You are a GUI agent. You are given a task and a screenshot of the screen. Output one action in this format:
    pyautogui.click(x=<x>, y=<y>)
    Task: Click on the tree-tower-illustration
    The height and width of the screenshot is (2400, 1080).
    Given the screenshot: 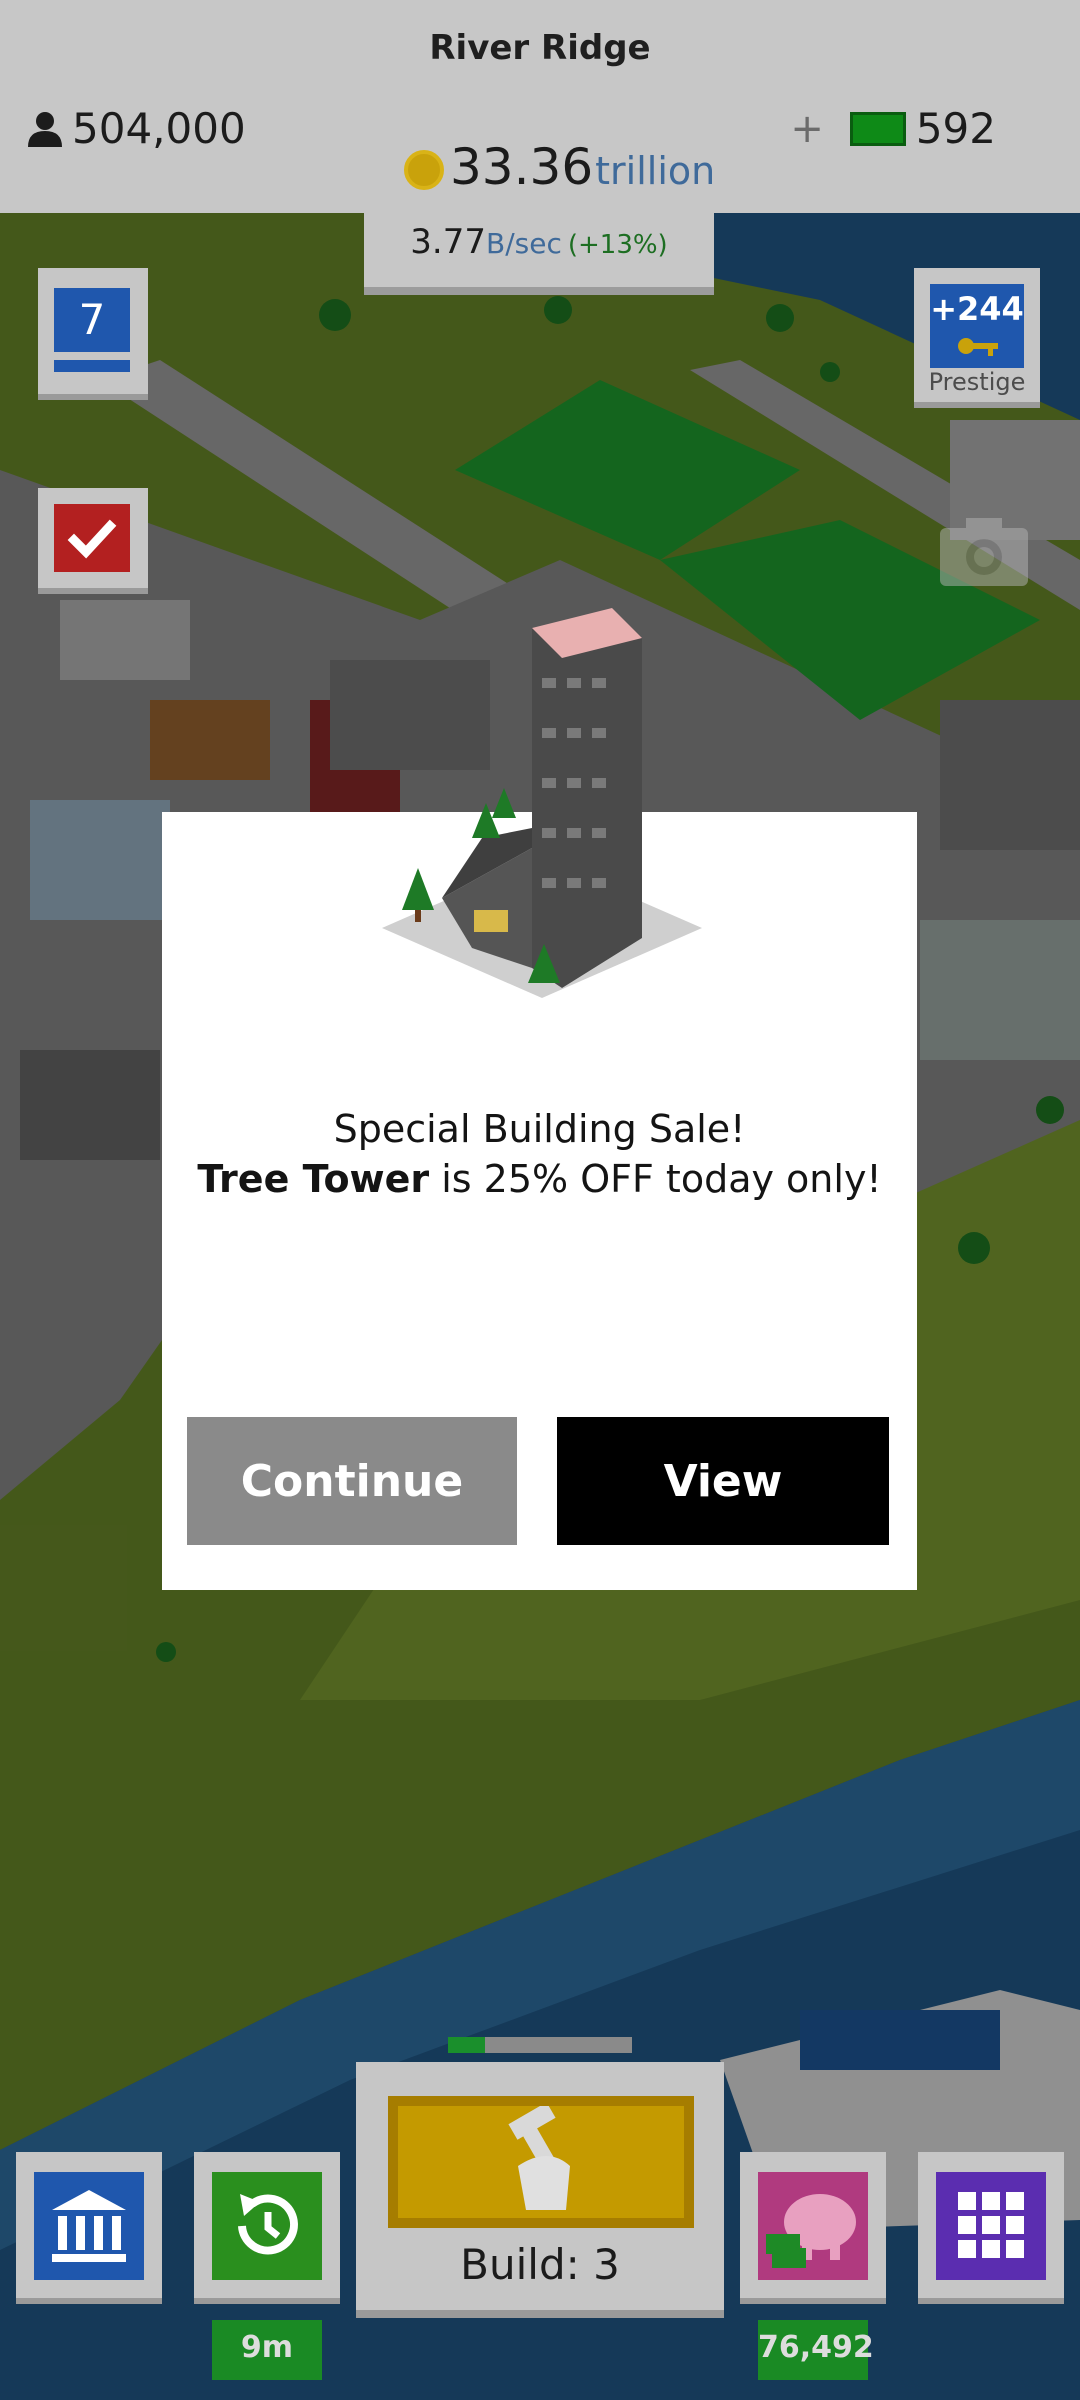 What is the action you would take?
    pyautogui.click(x=542, y=803)
    